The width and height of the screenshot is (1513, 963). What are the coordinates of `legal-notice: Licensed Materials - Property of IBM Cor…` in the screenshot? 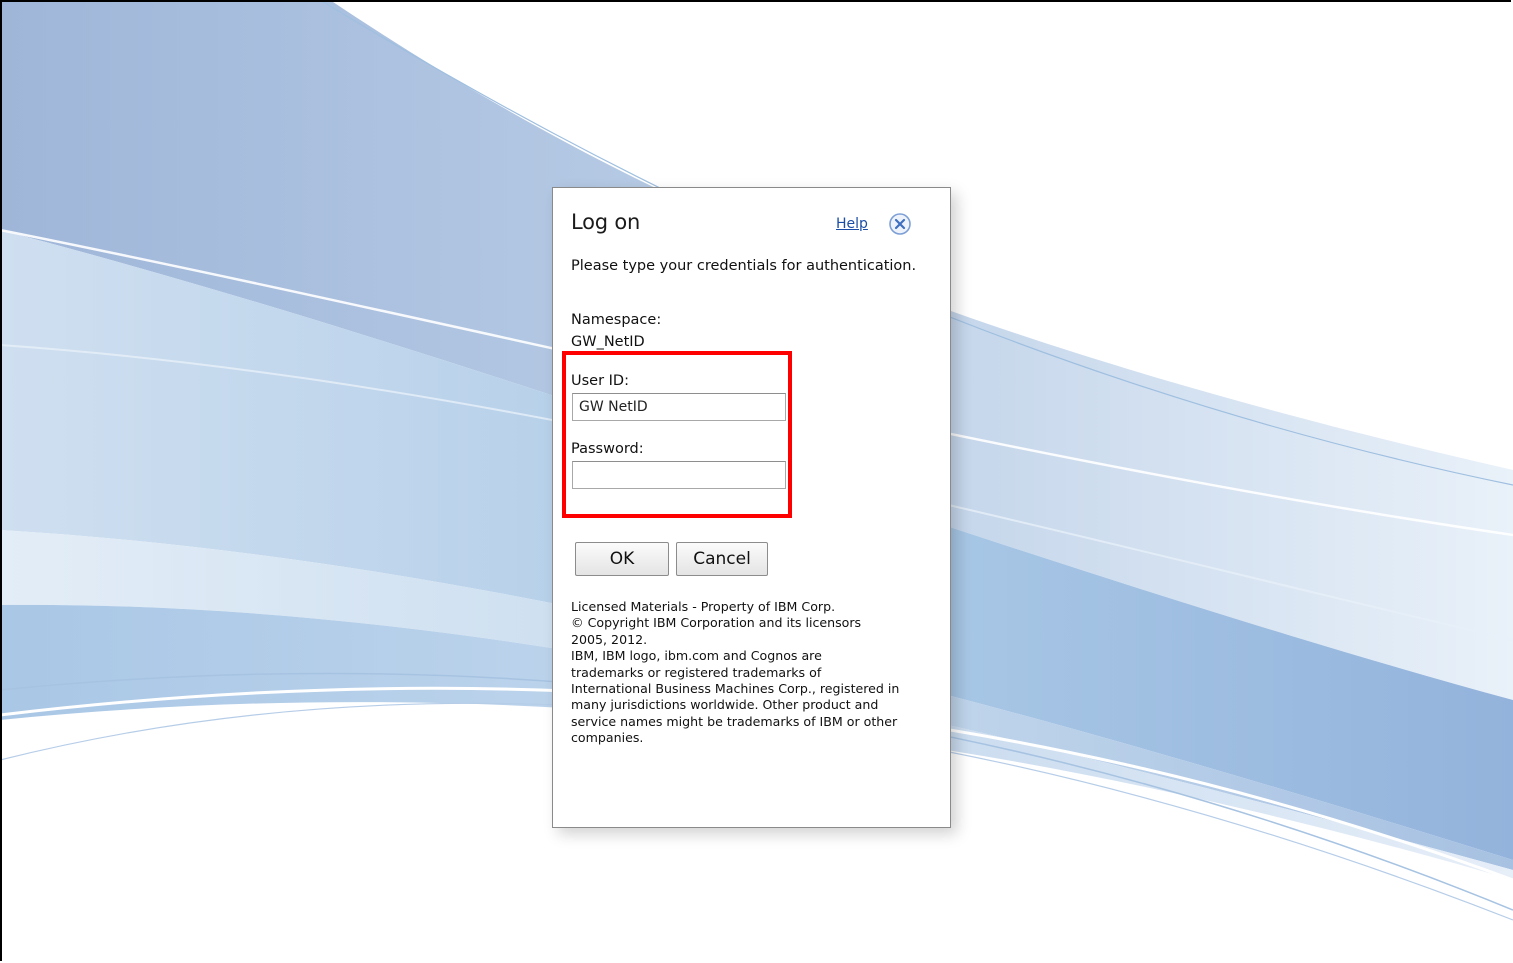 It's located at (752, 673).